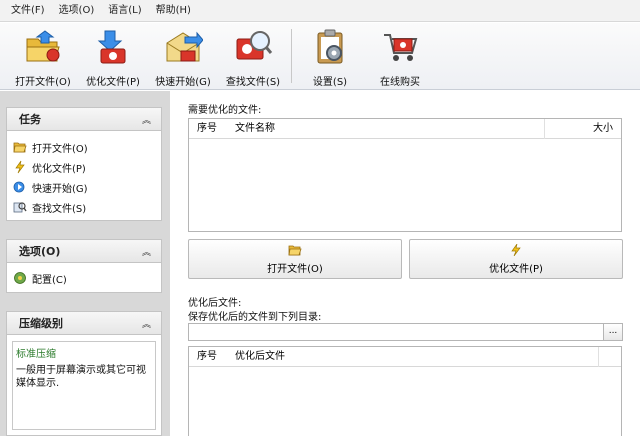 The image size is (640, 436). Describe the element at coordinates (405, 391) in the screenshot. I see `optimized-files-list: 序号 优化后文件` at that location.